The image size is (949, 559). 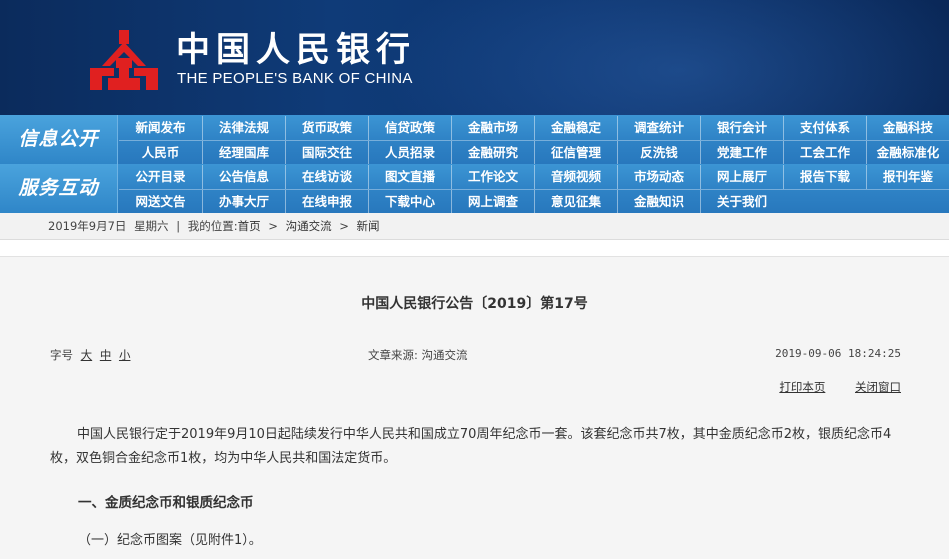 I want to click on nav-item: 报刊年鉴, so click(x=907, y=177).